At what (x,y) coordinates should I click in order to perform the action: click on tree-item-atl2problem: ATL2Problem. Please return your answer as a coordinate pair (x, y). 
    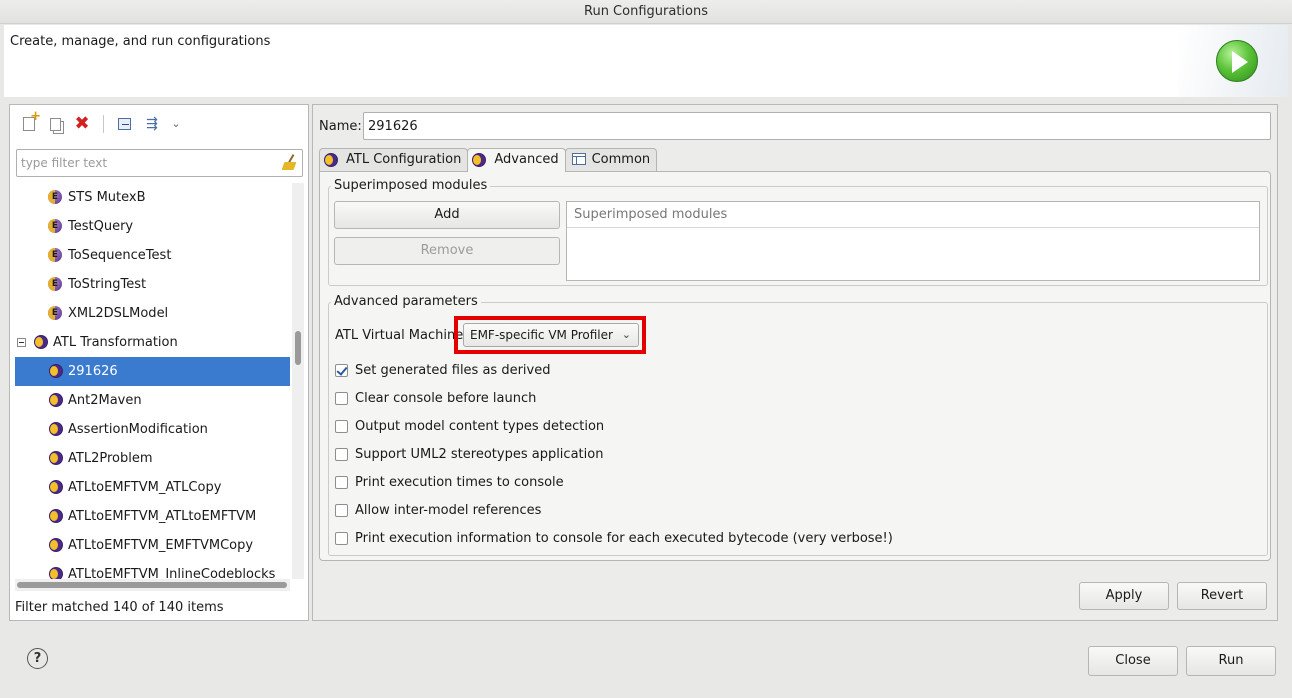
    Looking at the image, I should click on (152, 458).